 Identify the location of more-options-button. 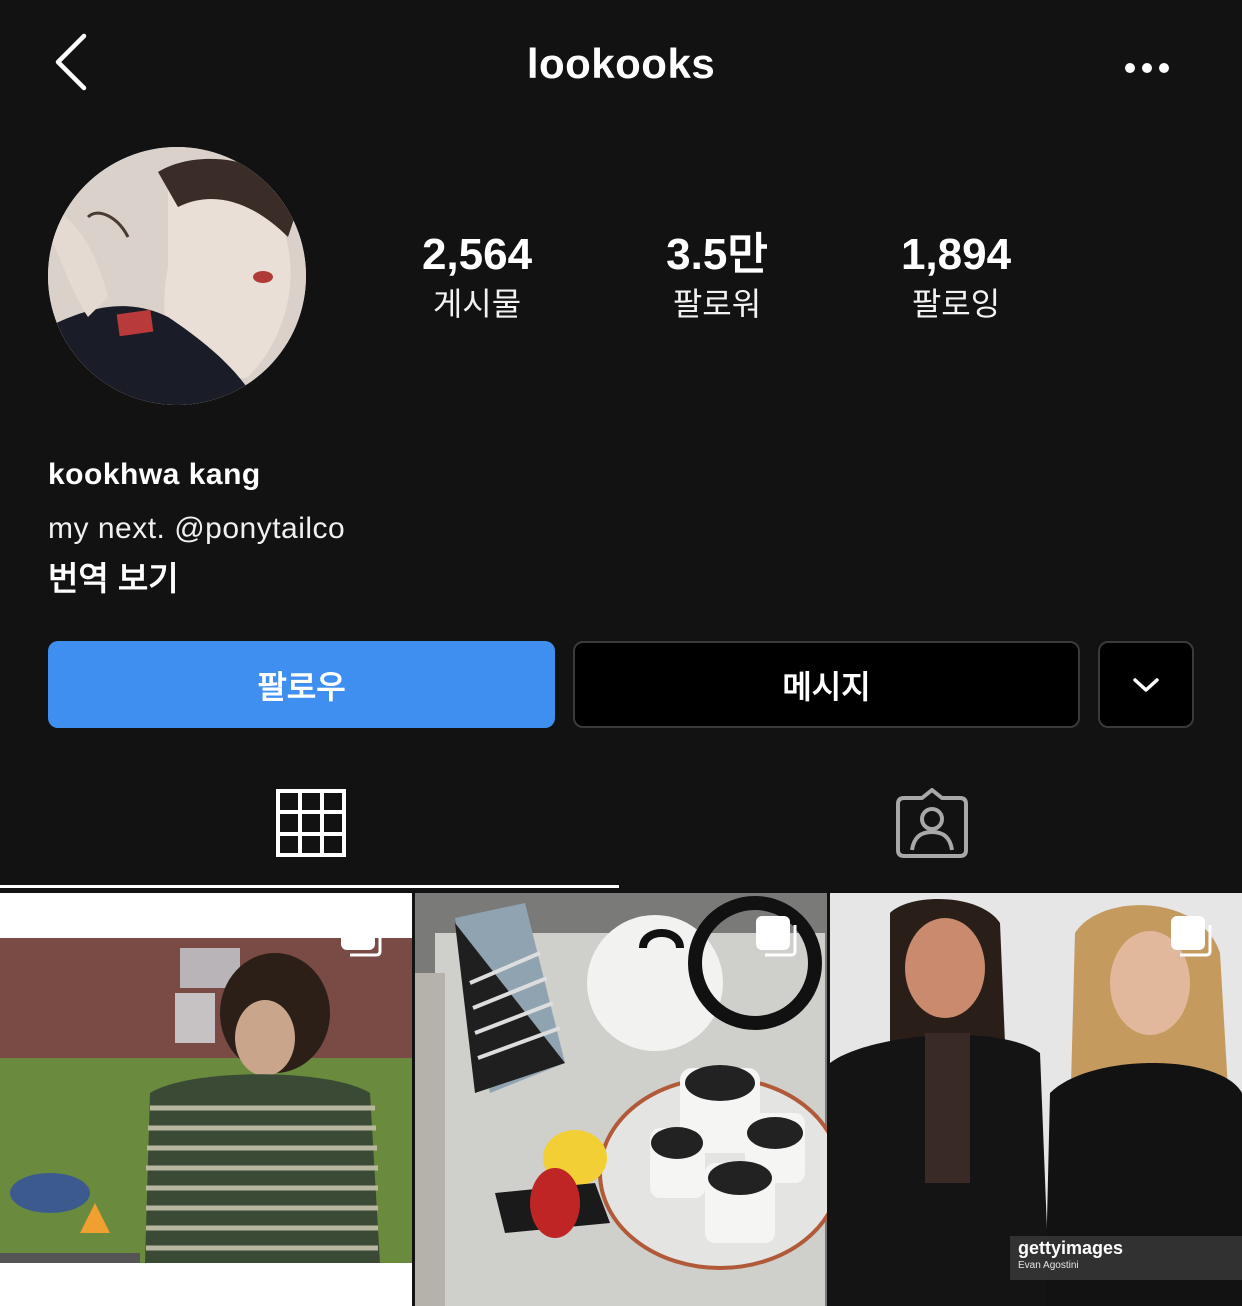
(1147, 68).